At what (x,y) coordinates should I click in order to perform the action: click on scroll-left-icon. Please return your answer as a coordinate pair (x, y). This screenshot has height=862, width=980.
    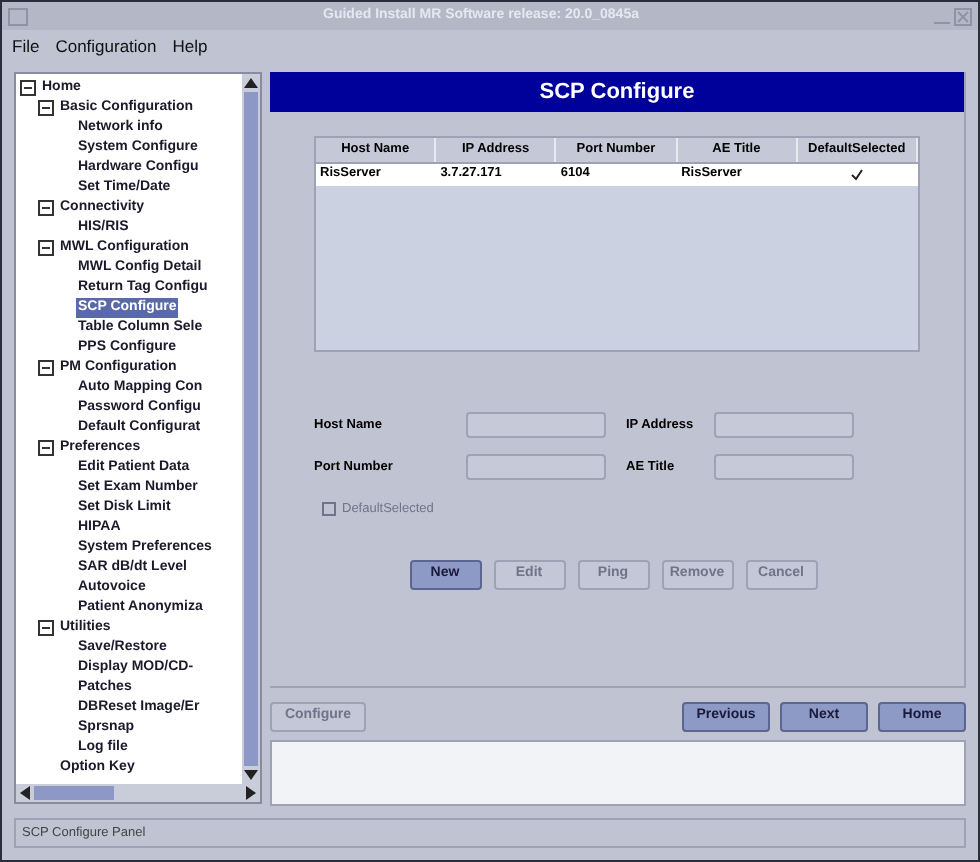
    Looking at the image, I should click on (25, 793).